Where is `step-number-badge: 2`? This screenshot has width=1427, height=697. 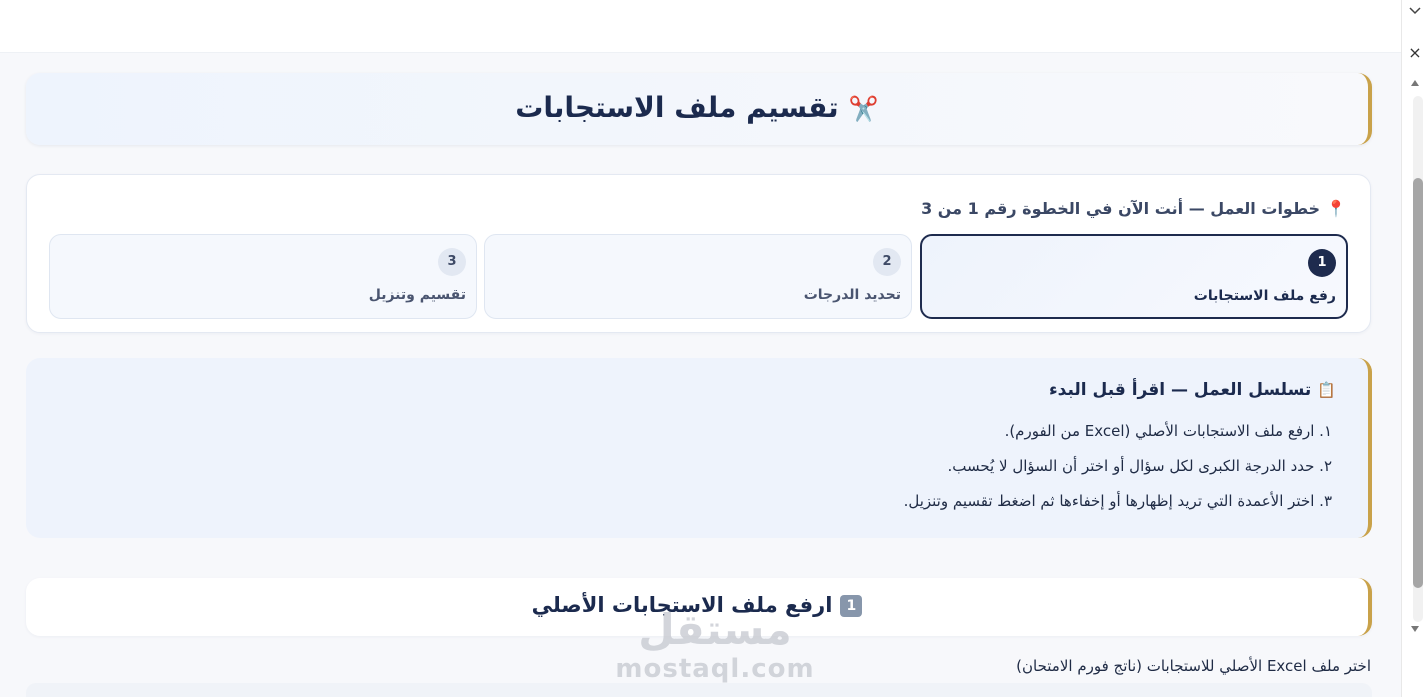 step-number-badge: 2 is located at coordinates (887, 262).